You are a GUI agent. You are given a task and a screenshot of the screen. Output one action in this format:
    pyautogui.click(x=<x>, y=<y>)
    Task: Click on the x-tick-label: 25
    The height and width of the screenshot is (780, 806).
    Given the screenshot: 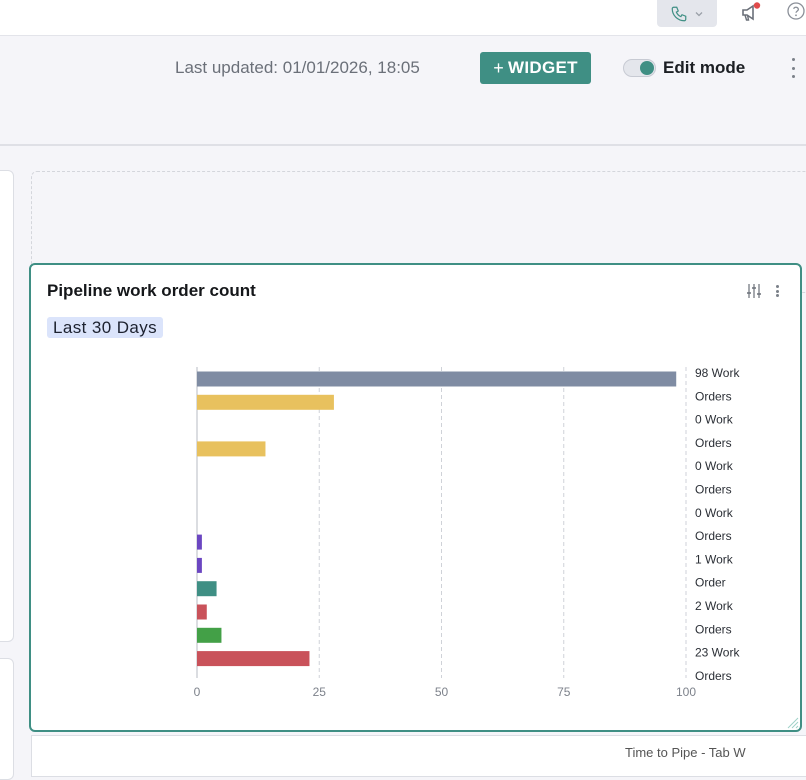 What is the action you would take?
    pyautogui.click(x=320, y=692)
    